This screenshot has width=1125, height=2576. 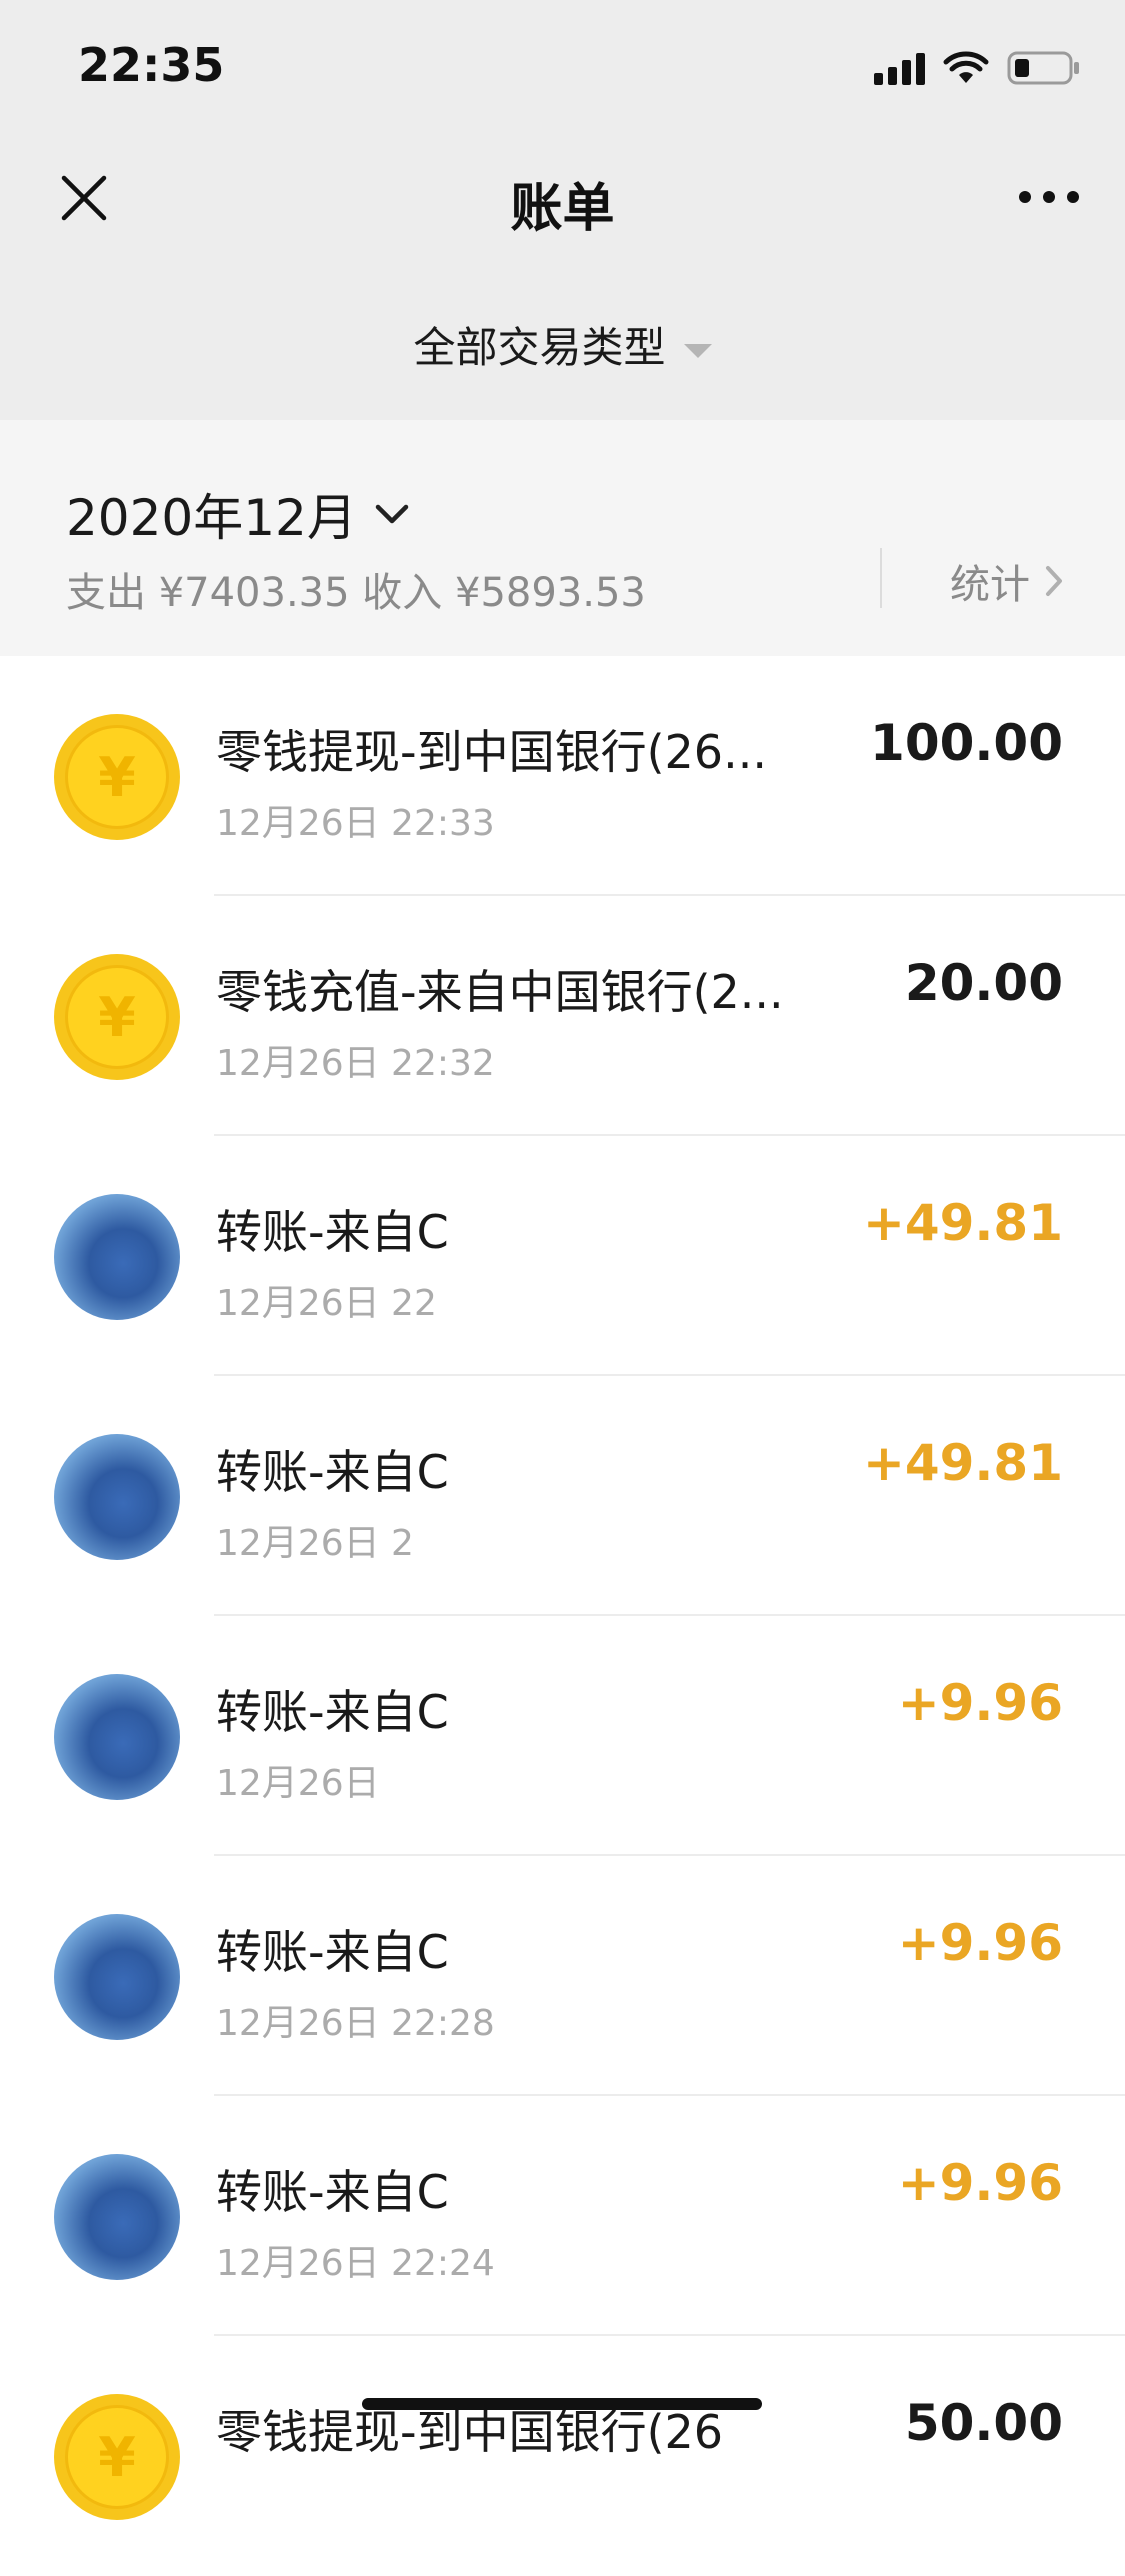 What do you see at coordinates (697, 350) in the screenshot?
I see `dropdown-arrow-icon` at bounding box center [697, 350].